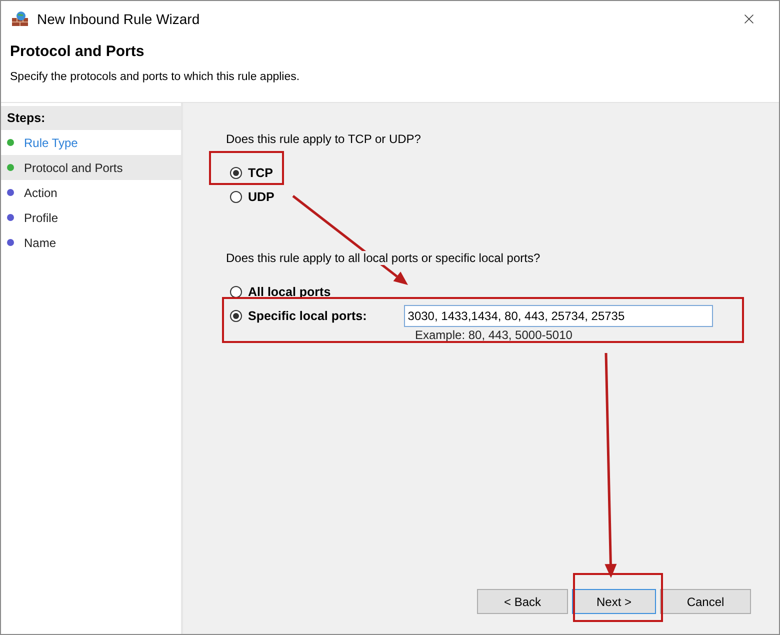 The height and width of the screenshot is (635, 780). What do you see at coordinates (20, 18) in the screenshot?
I see `firewall-icon` at bounding box center [20, 18].